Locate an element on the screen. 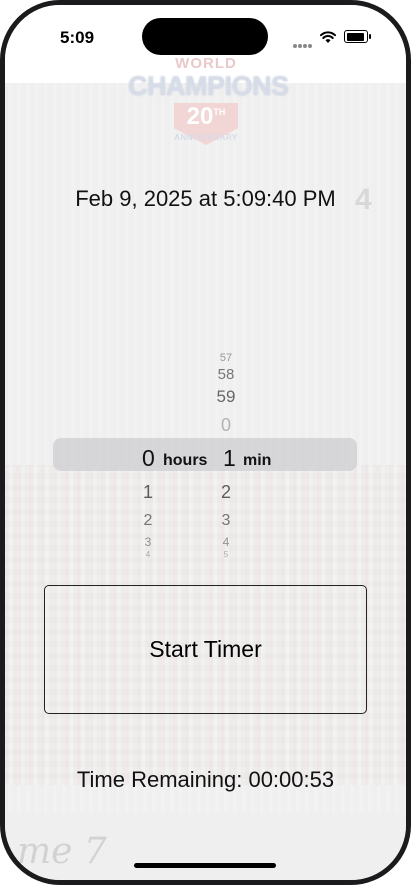  battery-icon is located at coordinates (357, 36).